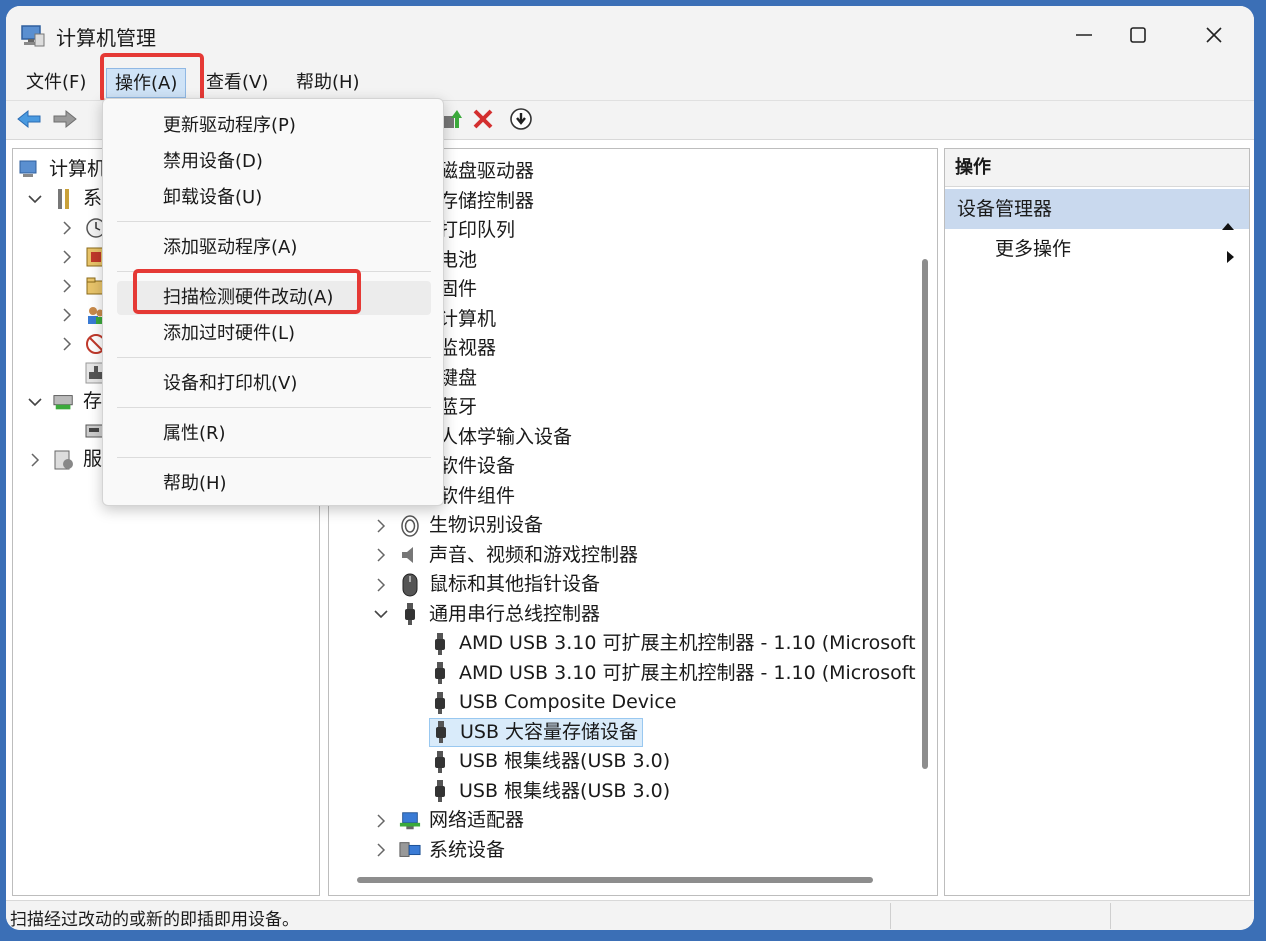 The height and width of the screenshot is (941, 1266). I want to click on device-category: 软件设备, so click(477, 466).